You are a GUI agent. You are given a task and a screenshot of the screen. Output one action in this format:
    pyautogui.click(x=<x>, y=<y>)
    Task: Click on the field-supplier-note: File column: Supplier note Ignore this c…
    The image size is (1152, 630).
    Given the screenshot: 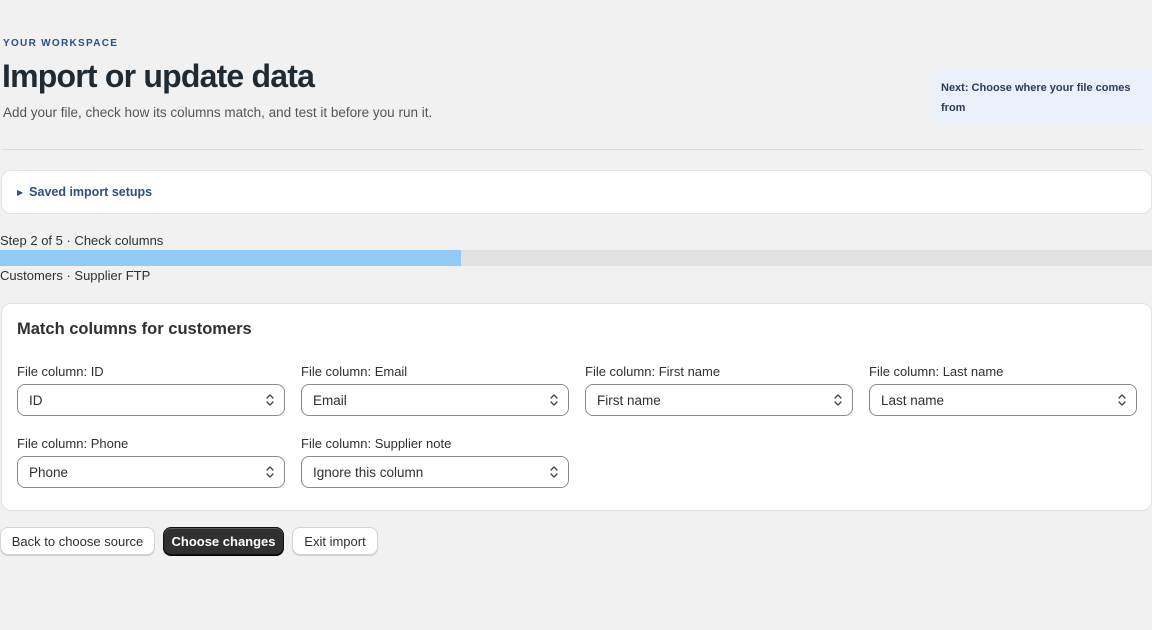 What is the action you would take?
    pyautogui.click(x=435, y=461)
    